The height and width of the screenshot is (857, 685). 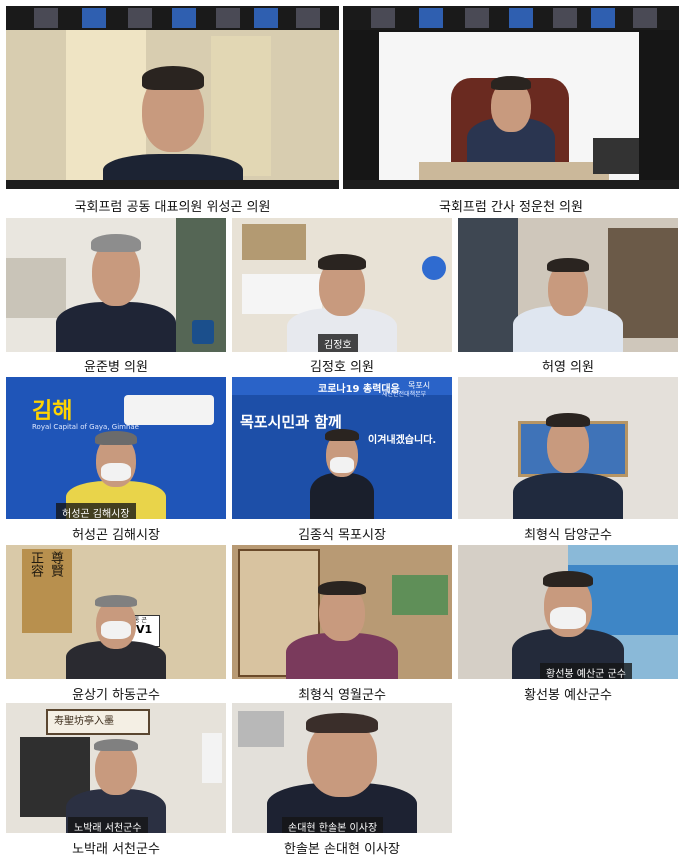 What do you see at coordinates (404, 394) in the screenshot?
I see `city-name-sub: 재난안전대책본부` at bounding box center [404, 394].